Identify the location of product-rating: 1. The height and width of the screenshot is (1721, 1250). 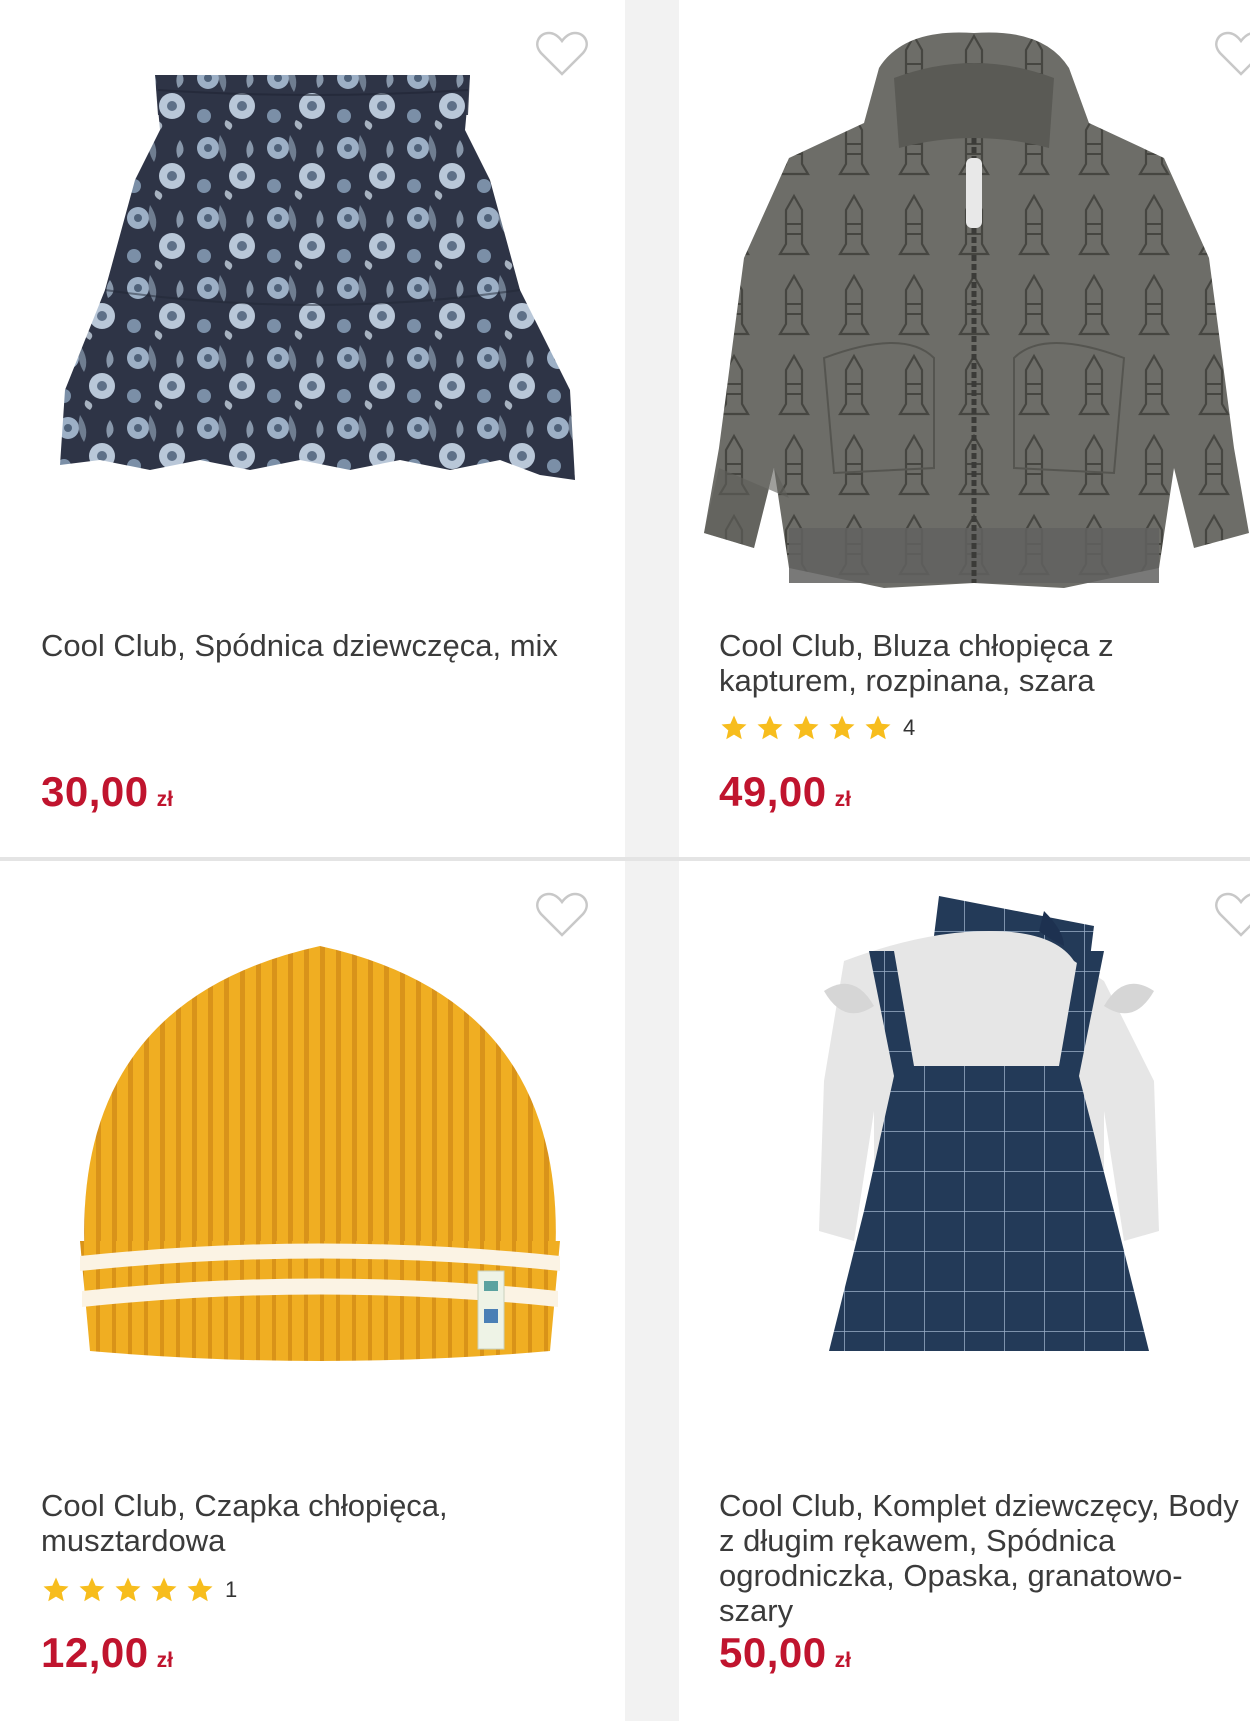
(139, 1590).